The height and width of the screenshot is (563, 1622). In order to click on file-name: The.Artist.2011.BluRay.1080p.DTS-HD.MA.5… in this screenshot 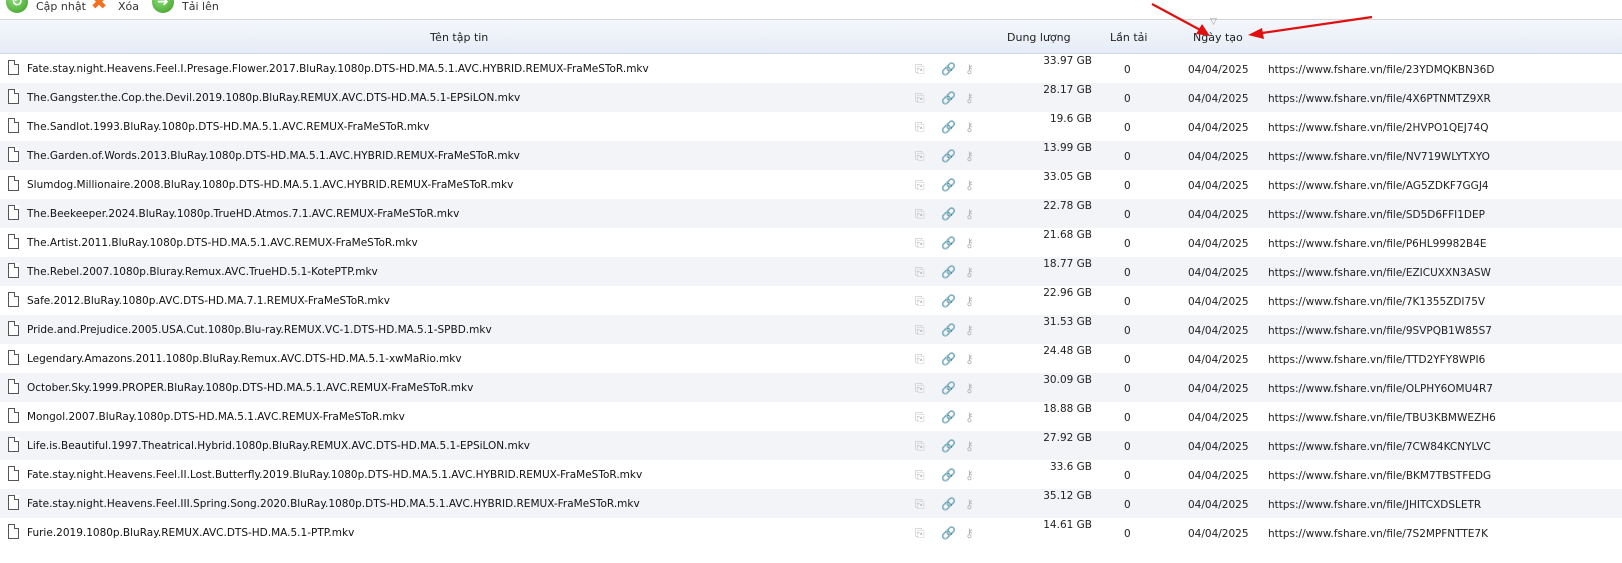, I will do `click(222, 243)`.